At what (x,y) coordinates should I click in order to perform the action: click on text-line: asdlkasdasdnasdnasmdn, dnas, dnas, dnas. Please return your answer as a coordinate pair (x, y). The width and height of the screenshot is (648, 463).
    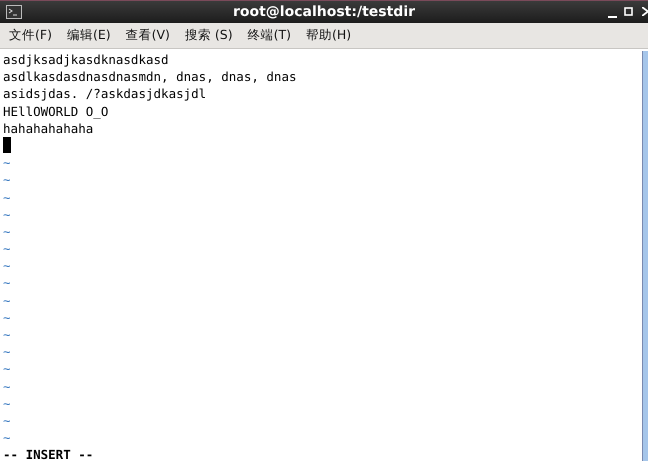
    Looking at the image, I should click on (149, 77).